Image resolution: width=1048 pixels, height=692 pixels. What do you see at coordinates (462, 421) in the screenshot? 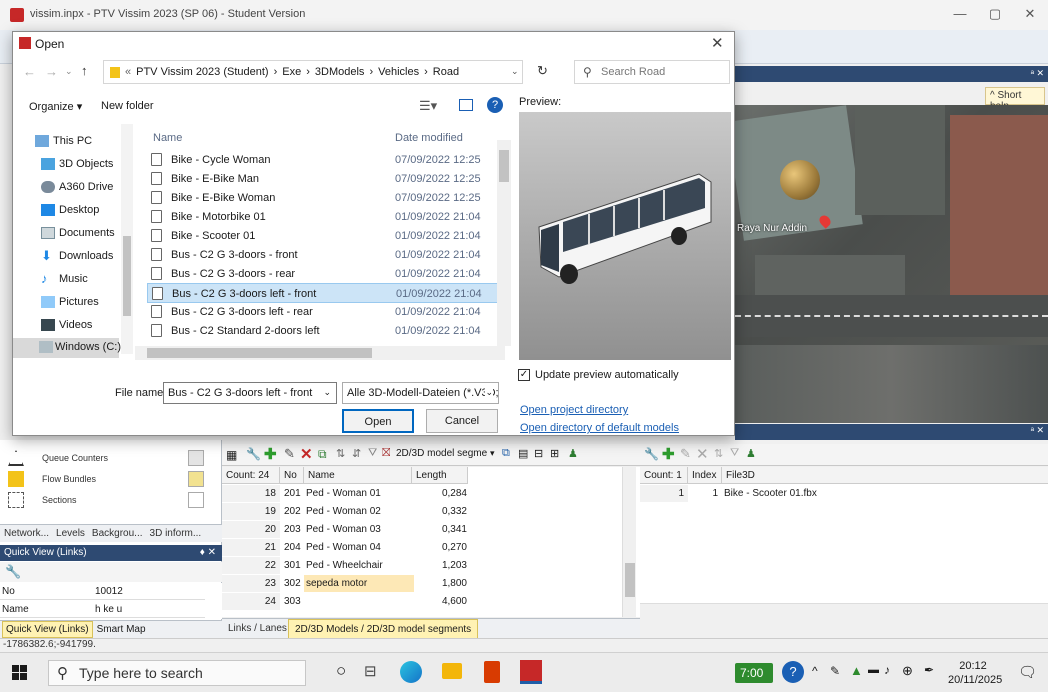
I see `cancel-button: Cancel` at bounding box center [462, 421].